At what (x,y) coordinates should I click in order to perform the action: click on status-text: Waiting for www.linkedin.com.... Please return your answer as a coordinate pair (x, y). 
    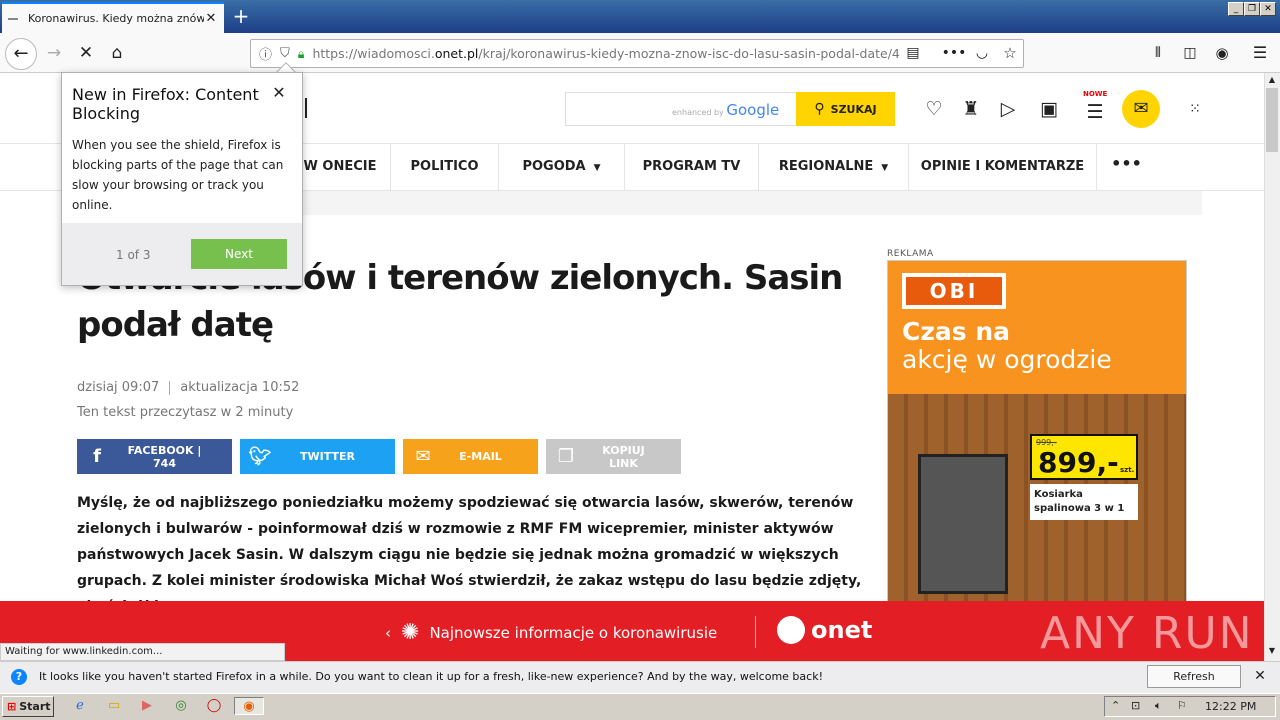
    Looking at the image, I should click on (142, 652).